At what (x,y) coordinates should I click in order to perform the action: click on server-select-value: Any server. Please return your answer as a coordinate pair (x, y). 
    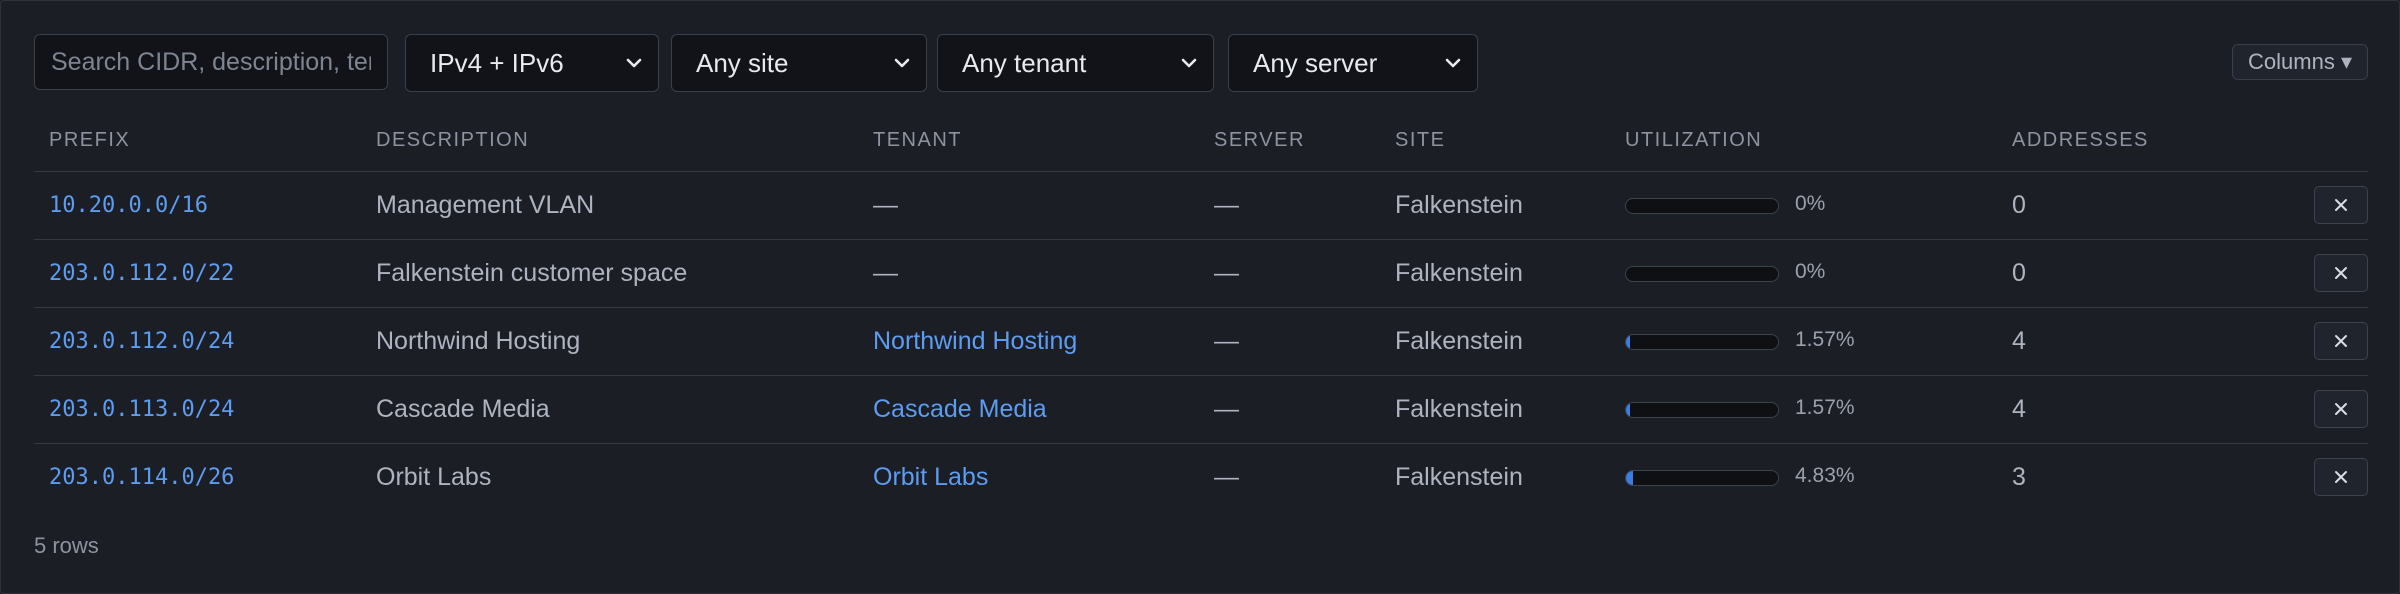
    Looking at the image, I should click on (1315, 62).